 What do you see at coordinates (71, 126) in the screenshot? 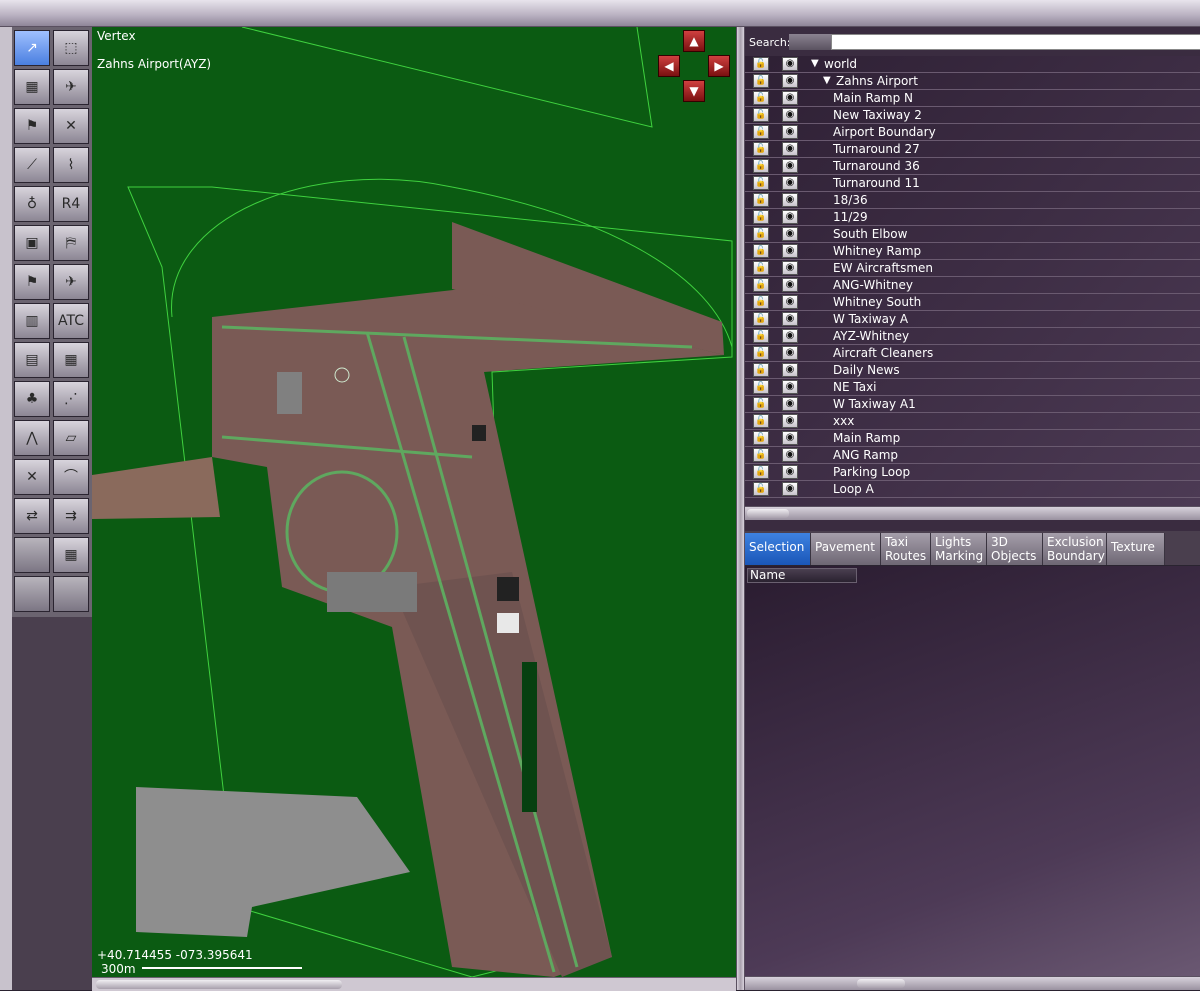
I see `taxiway-tool-icon: ✕` at bounding box center [71, 126].